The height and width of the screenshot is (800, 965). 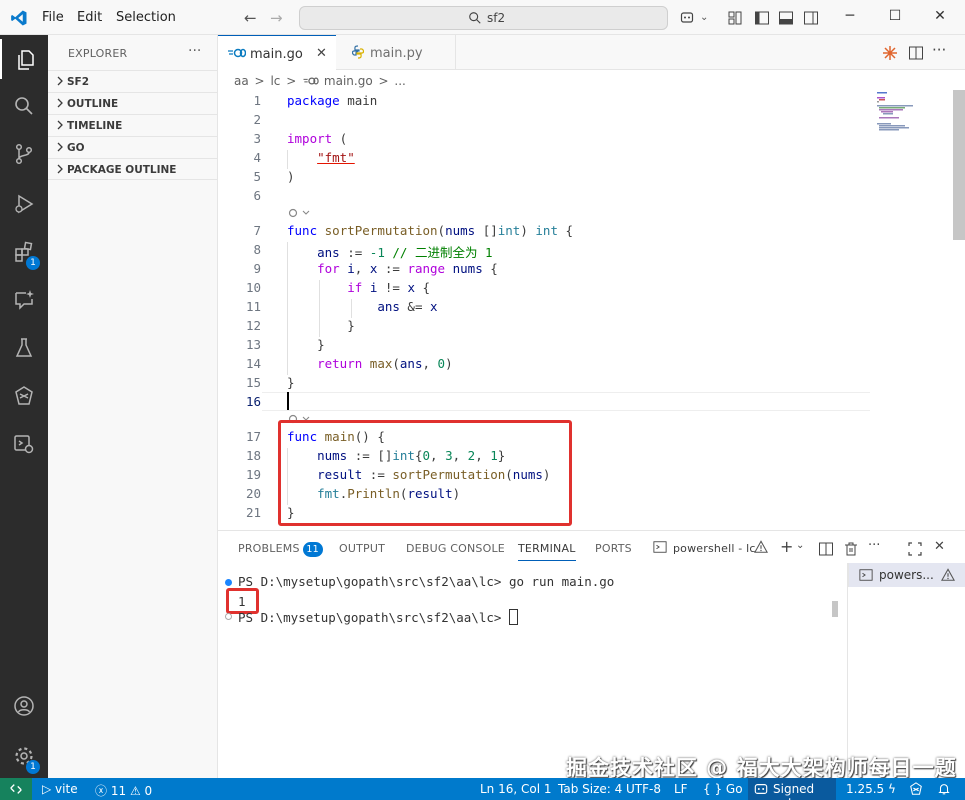 I want to click on warning-icon, so click(x=948, y=574).